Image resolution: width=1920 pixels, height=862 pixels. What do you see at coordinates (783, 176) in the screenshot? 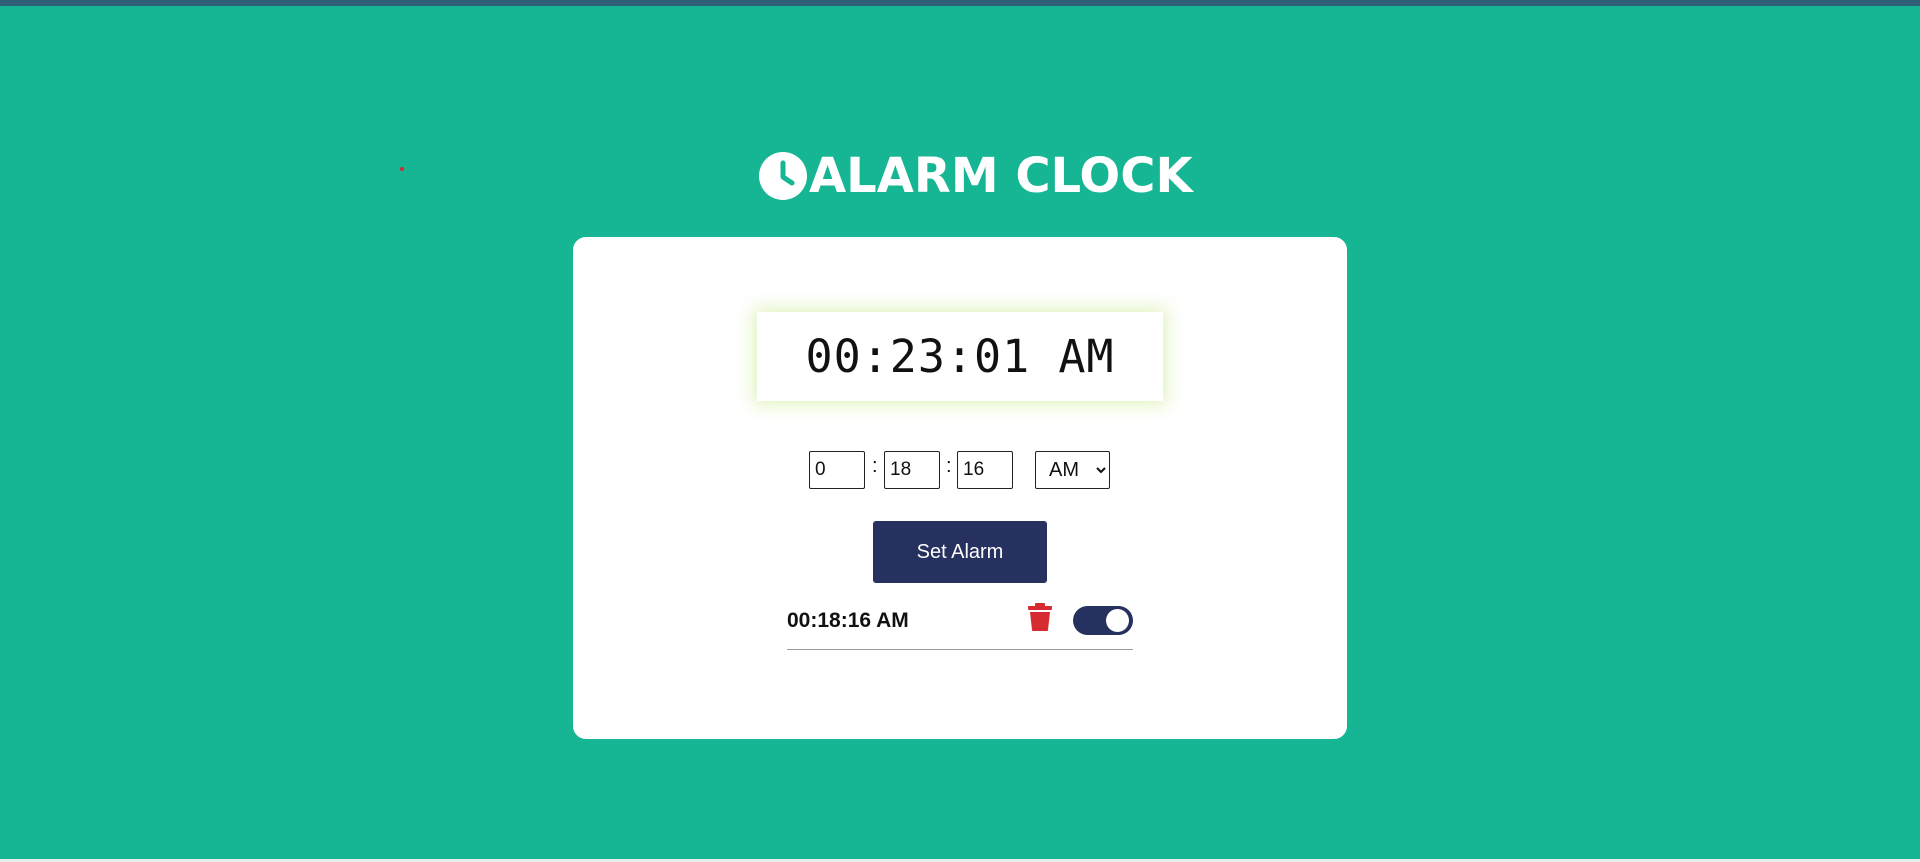
I see `clock-icon` at bounding box center [783, 176].